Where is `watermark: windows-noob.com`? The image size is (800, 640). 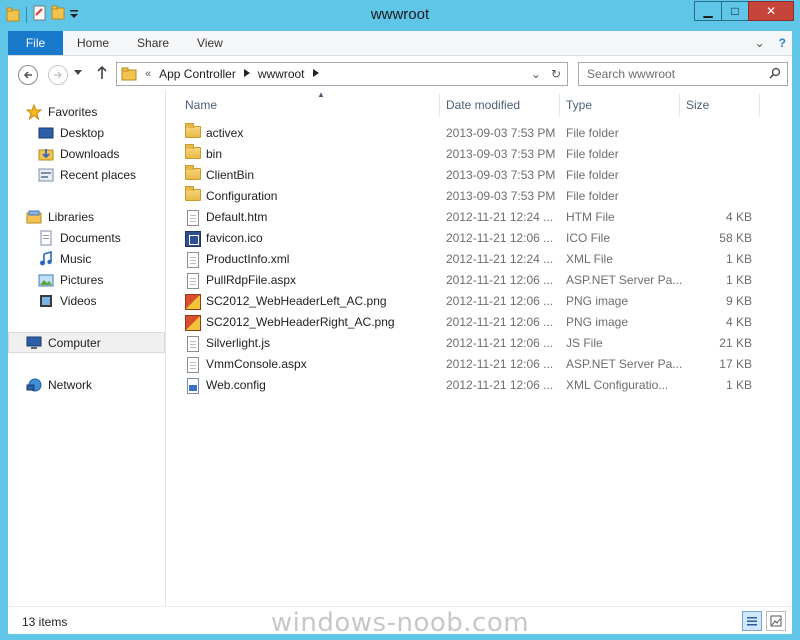 watermark: windows-noob.com is located at coordinates (400, 623).